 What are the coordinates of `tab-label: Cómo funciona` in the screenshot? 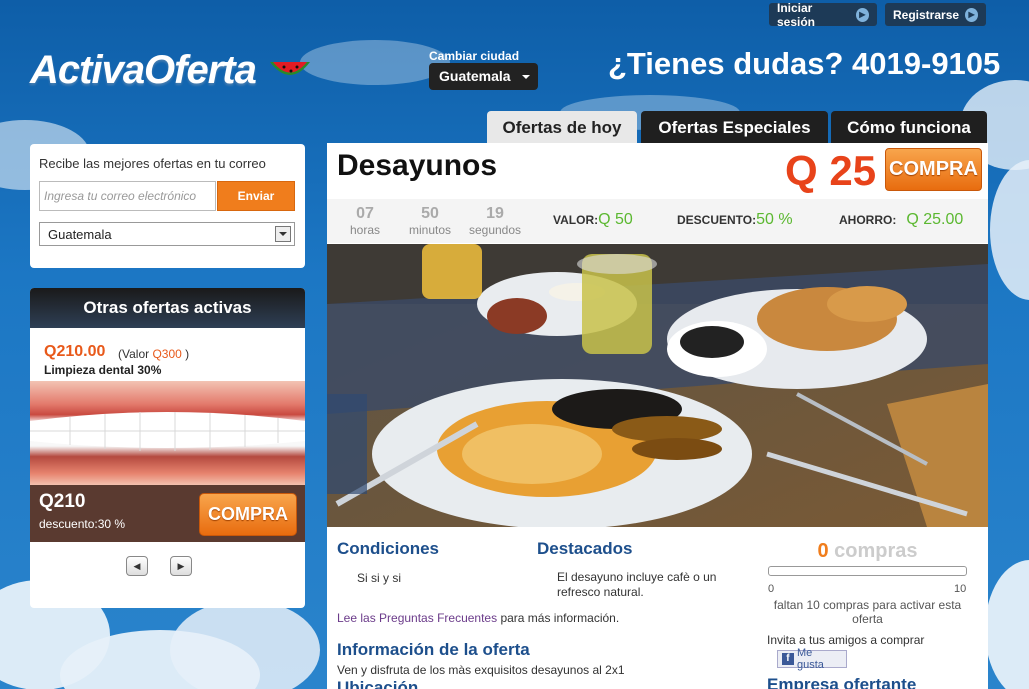 It's located at (909, 127).